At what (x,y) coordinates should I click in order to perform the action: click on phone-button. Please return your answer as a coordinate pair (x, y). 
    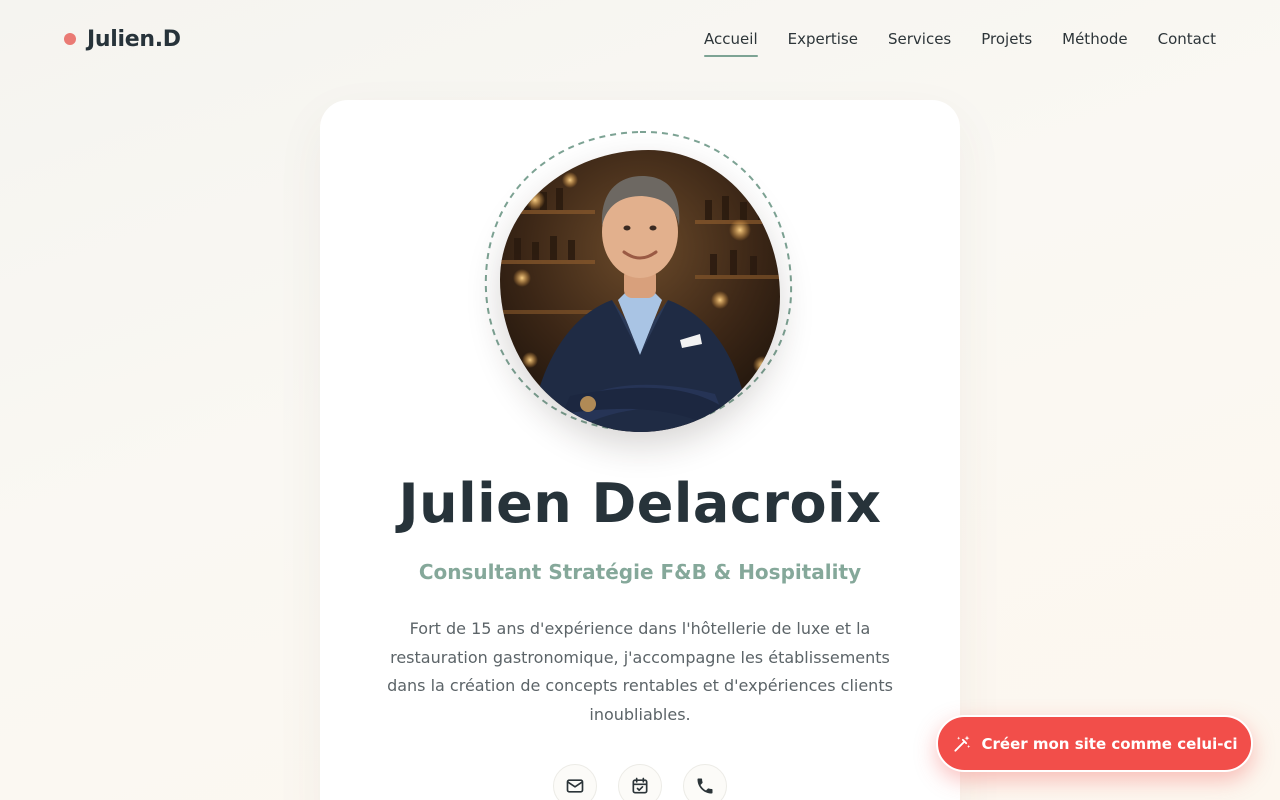
    Looking at the image, I should click on (705, 782).